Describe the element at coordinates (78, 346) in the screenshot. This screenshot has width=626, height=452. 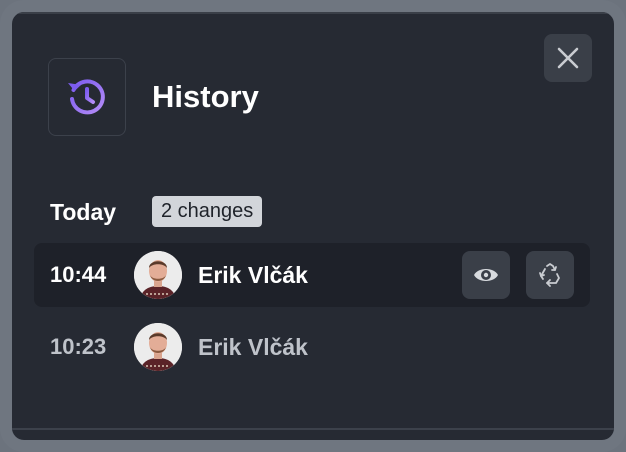
I see `entry-time: 10:23` at that location.